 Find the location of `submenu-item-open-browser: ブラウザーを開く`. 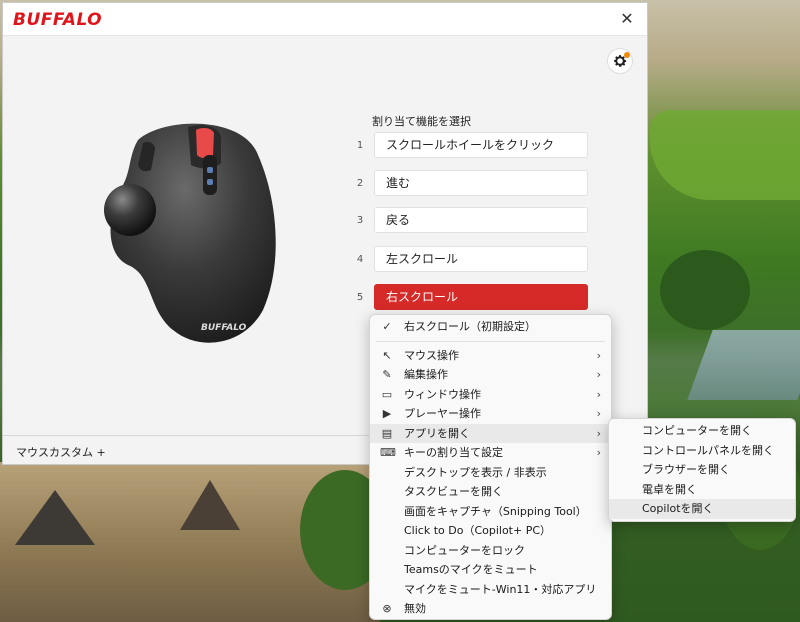

submenu-item-open-browser: ブラウザーを開く is located at coordinates (702, 470).